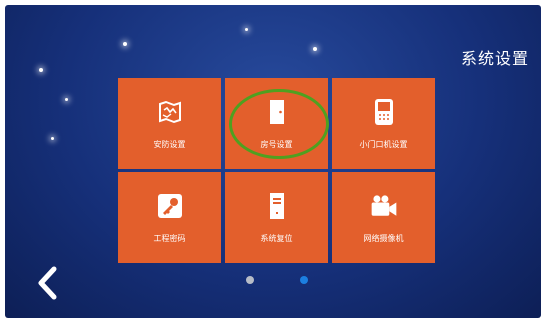 This screenshot has height=323, width=546. I want to click on tile-label: 网络摄像机, so click(383, 238).